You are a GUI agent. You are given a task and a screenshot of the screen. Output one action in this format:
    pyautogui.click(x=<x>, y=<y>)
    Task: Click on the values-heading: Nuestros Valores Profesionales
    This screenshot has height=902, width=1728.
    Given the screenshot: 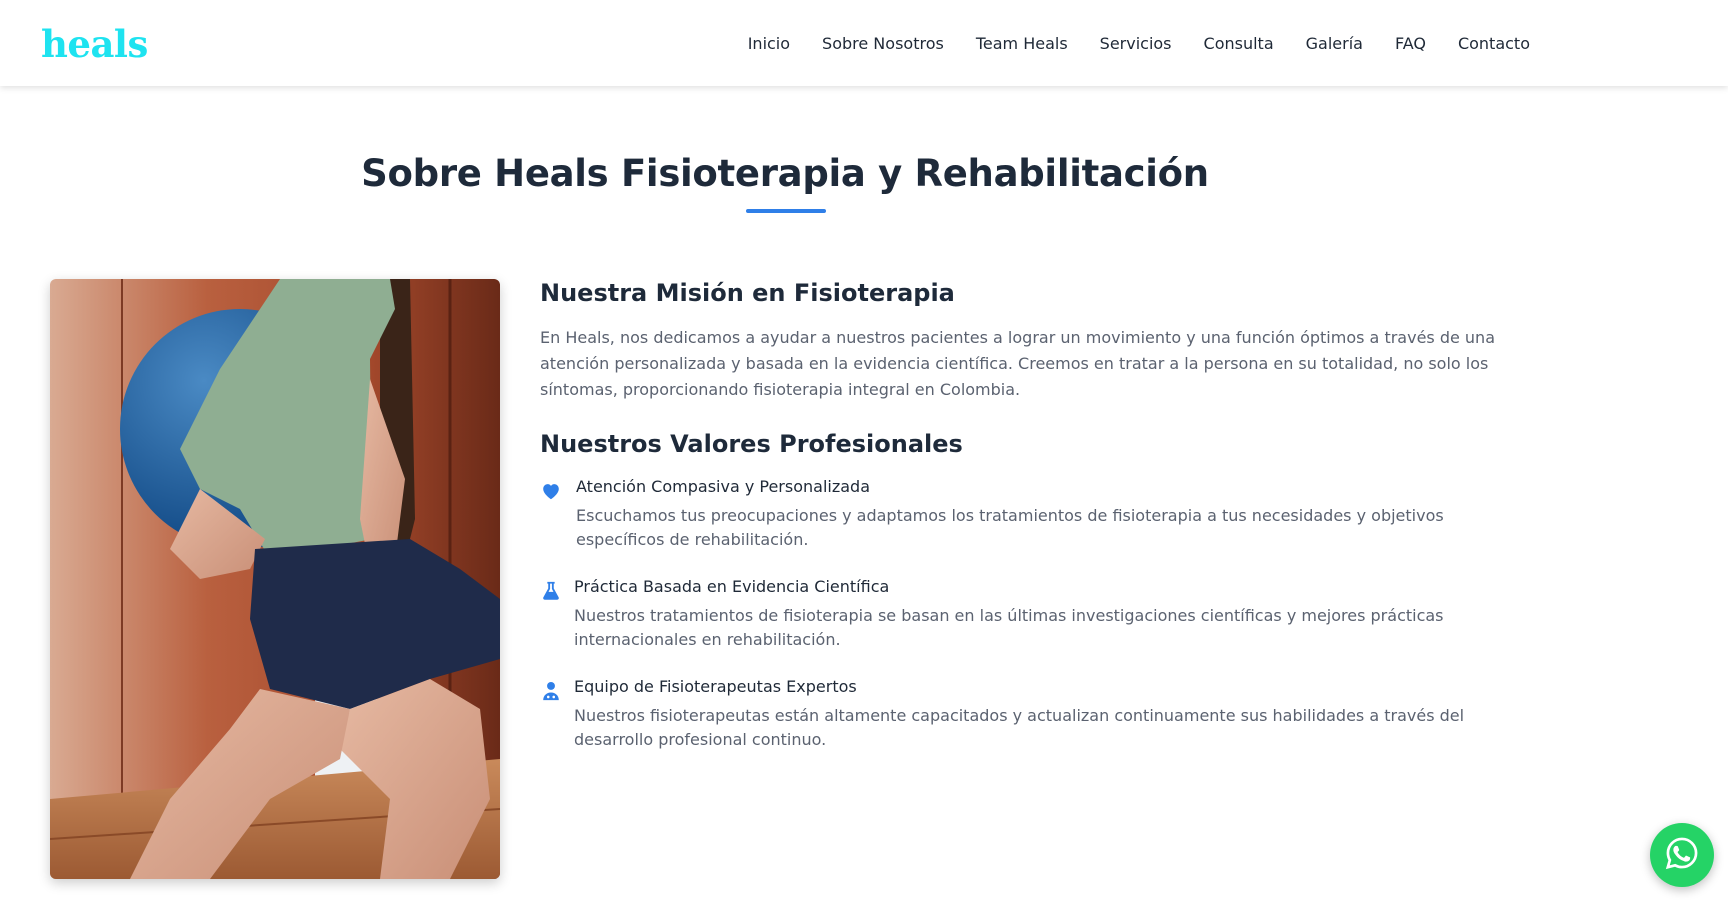 What is the action you would take?
    pyautogui.click(x=751, y=444)
    